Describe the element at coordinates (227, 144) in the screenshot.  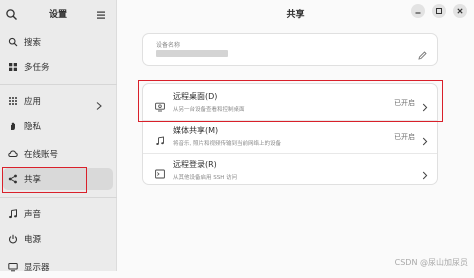
I see `row-subtitle: 将音乐, 照片和视频传输到当前网络上的设备` at that location.